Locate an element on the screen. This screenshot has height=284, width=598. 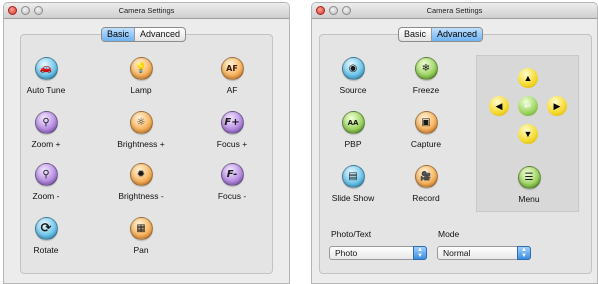
focus-plus-icon: F+ is located at coordinates (232, 122).